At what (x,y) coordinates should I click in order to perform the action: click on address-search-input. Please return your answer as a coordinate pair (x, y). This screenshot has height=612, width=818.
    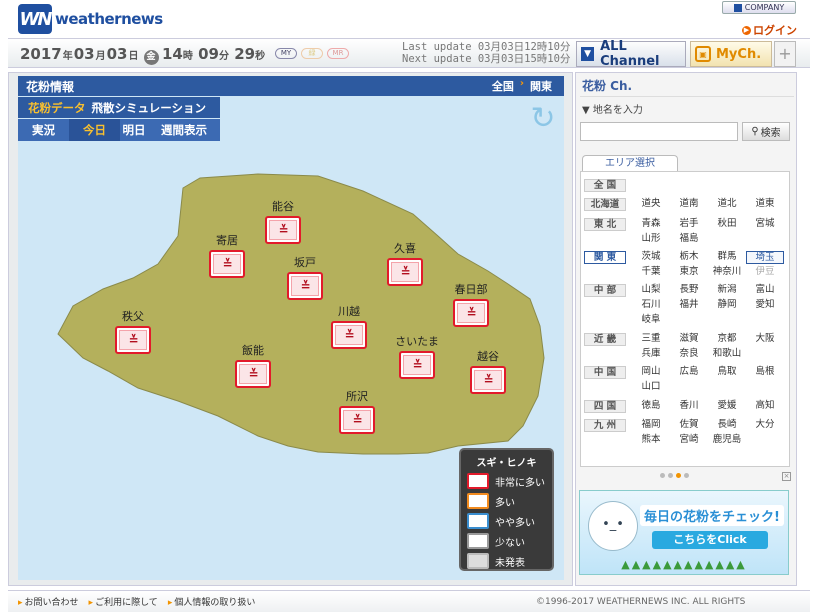
    Looking at the image, I should click on (659, 131).